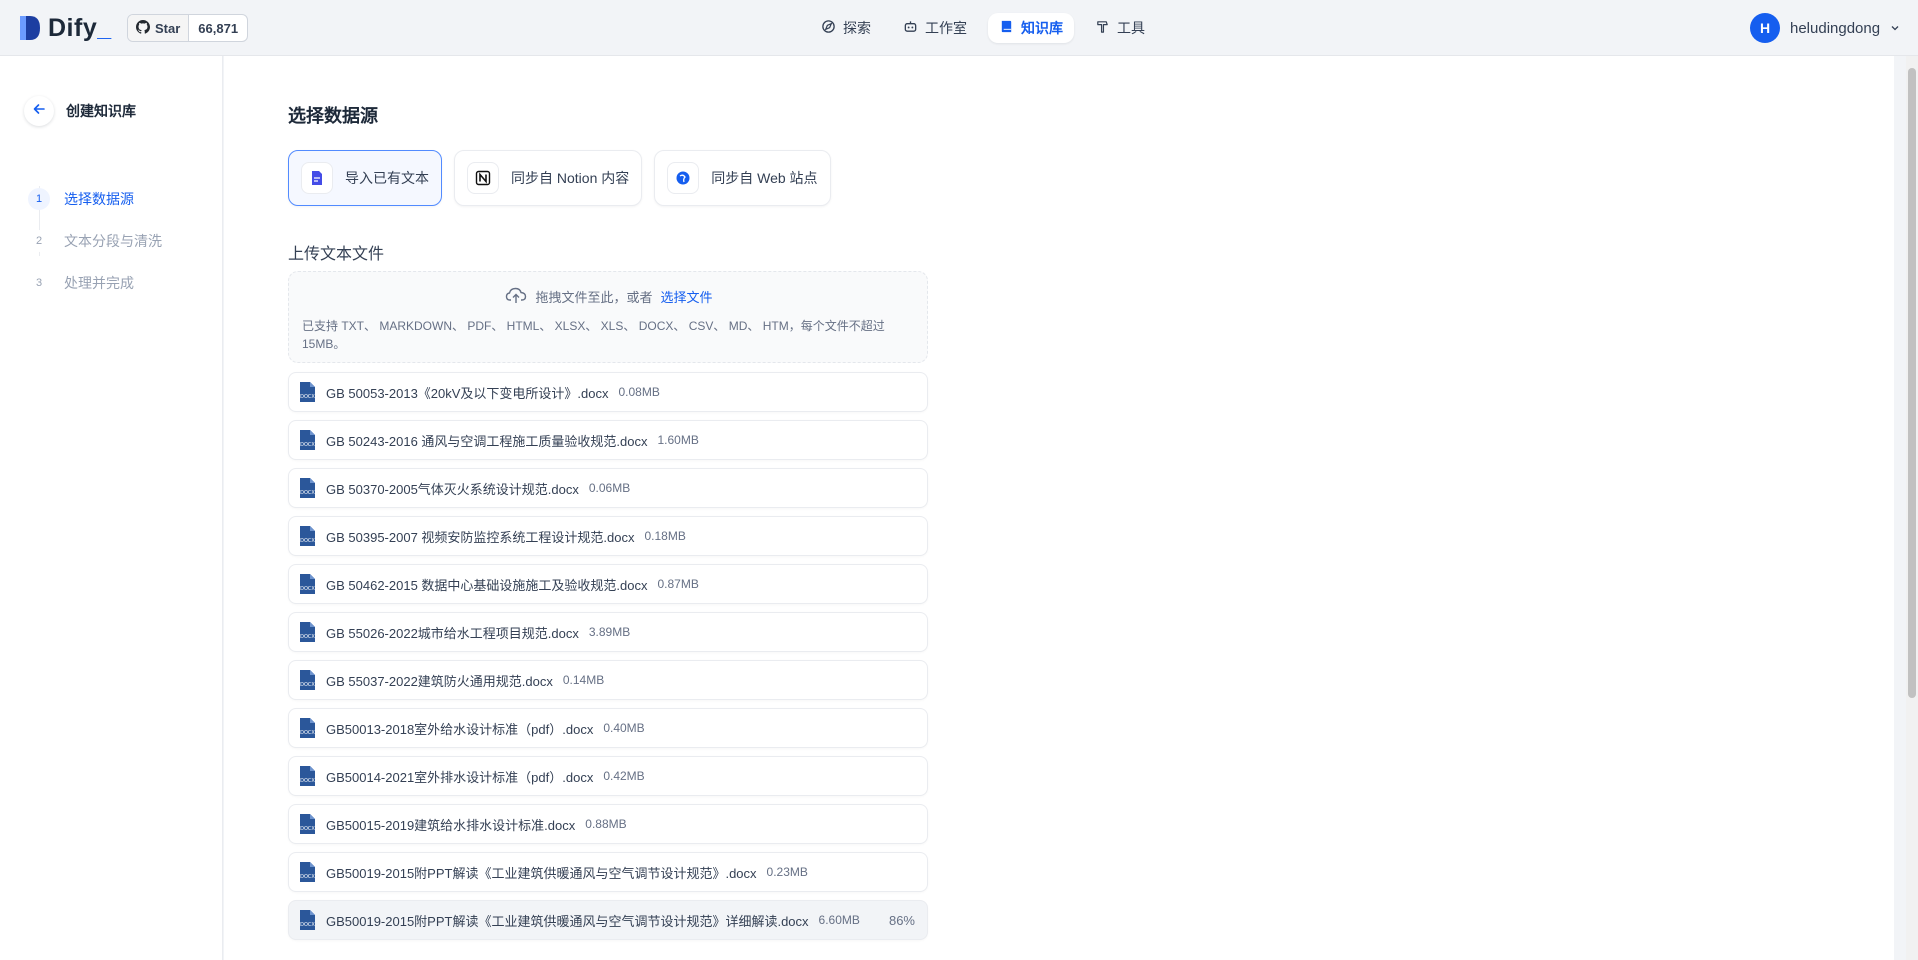 This screenshot has width=1918, height=960. I want to click on file-item: DOCX GB50013-2018室外给水设计标准（pdf）.docx 0.40MB, so click(608, 728).